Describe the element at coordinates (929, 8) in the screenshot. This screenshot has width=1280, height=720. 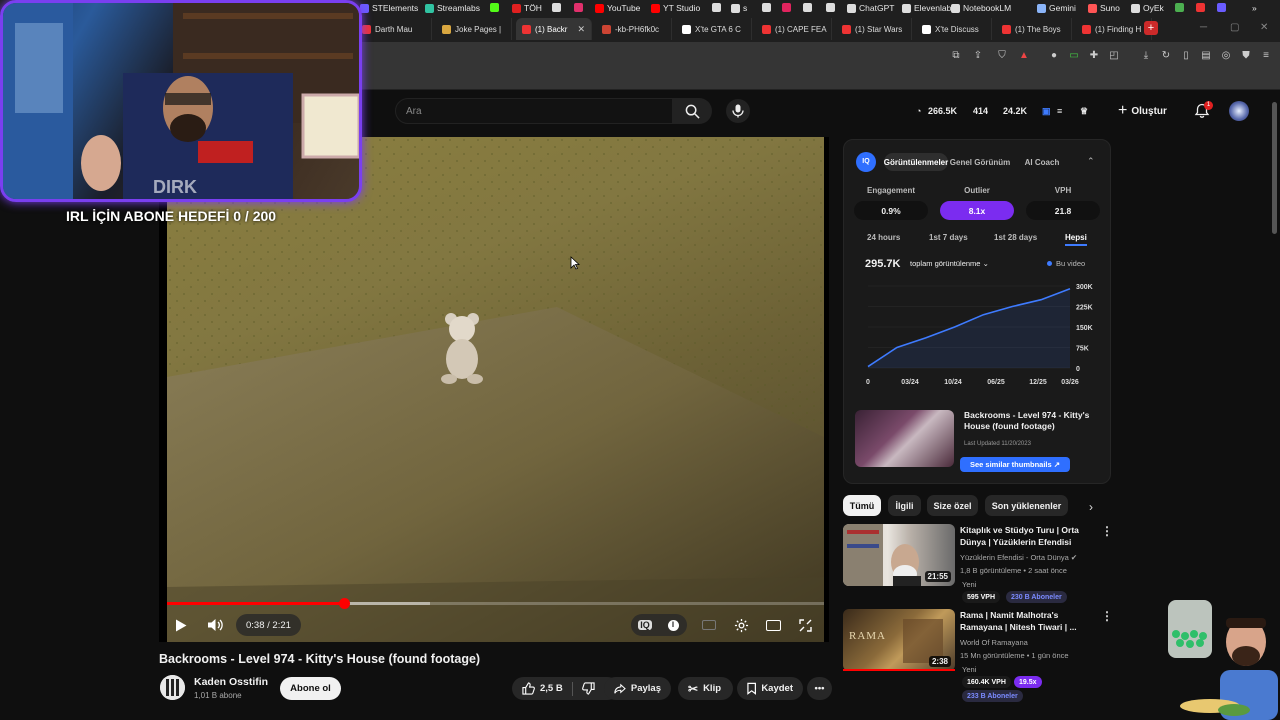
I see `bookmark-item: Elevenlabs` at that location.